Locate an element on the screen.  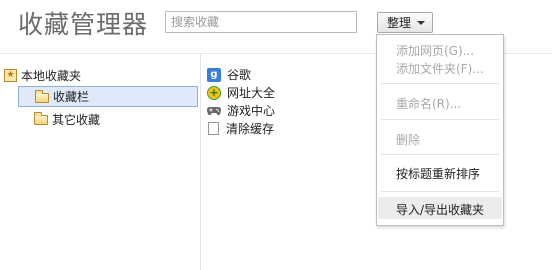
list-item-hao123: + 网址大全 is located at coordinates (241, 92).